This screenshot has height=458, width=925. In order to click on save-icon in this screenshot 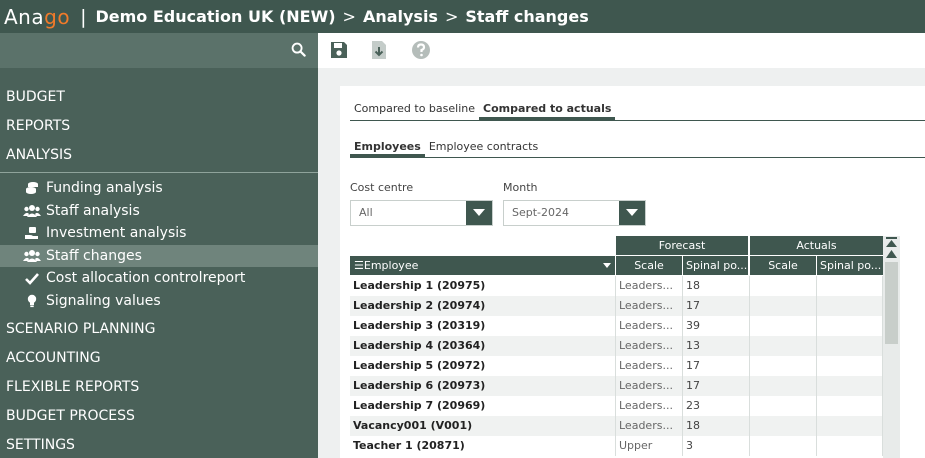, I will do `click(339, 50)`.